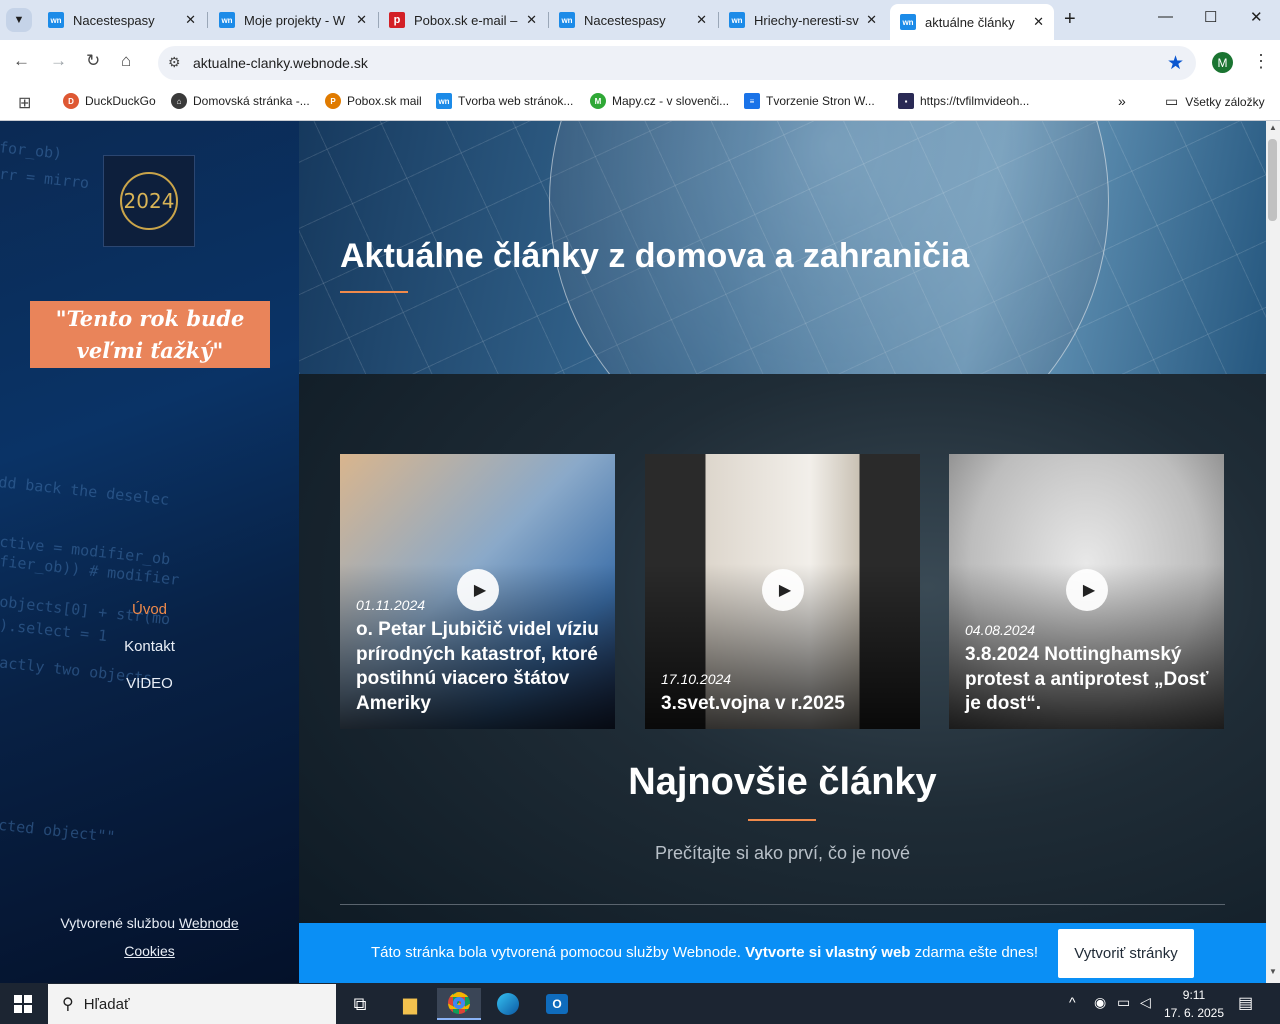 The image size is (1280, 1024). What do you see at coordinates (149, 951) in the screenshot?
I see `cookies-link: Cookies` at bounding box center [149, 951].